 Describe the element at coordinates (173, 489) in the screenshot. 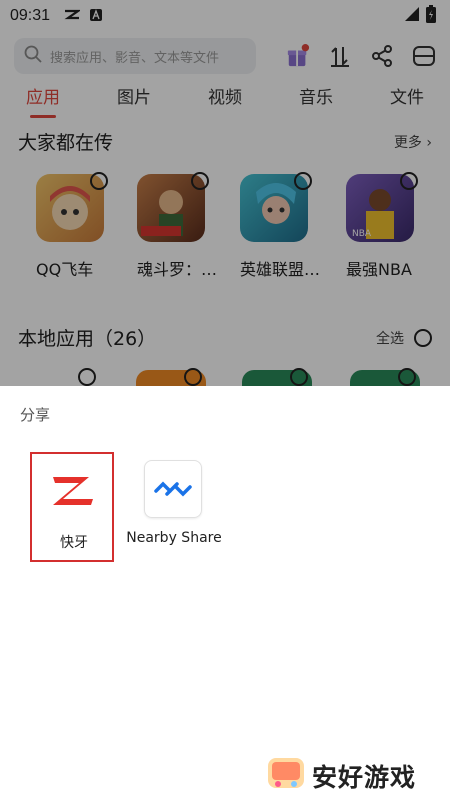

I see `nearby-share-icon` at that location.